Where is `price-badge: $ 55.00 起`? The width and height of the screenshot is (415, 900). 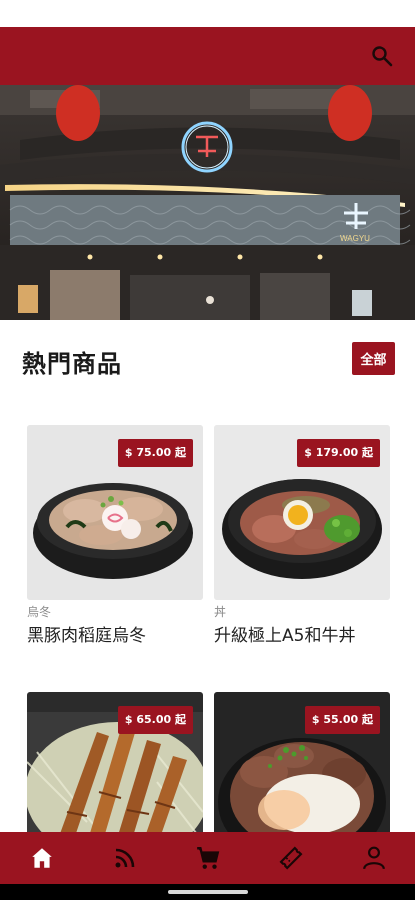 price-badge: $ 55.00 起 is located at coordinates (342, 720).